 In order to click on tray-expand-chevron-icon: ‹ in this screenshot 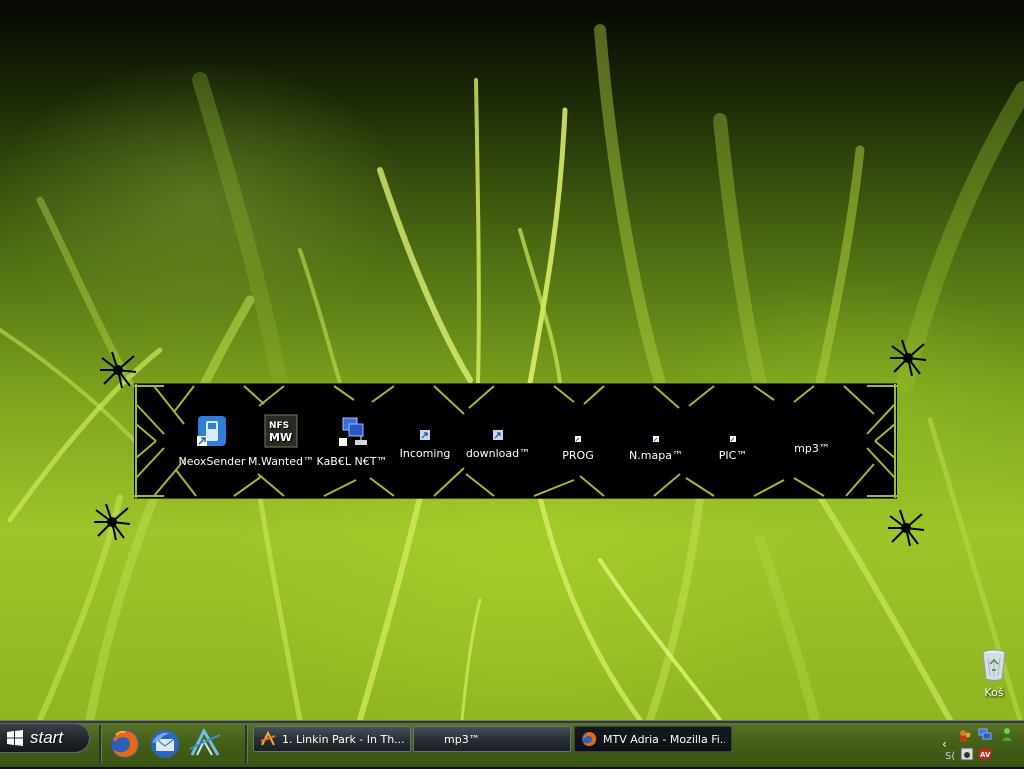, I will do `click(944, 744)`.